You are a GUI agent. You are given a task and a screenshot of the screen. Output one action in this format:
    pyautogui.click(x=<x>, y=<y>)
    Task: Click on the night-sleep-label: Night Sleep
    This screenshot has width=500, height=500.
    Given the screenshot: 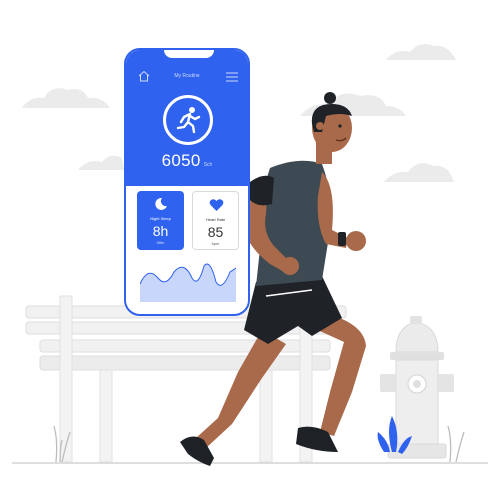 What is the action you would take?
    pyautogui.click(x=160, y=218)
    